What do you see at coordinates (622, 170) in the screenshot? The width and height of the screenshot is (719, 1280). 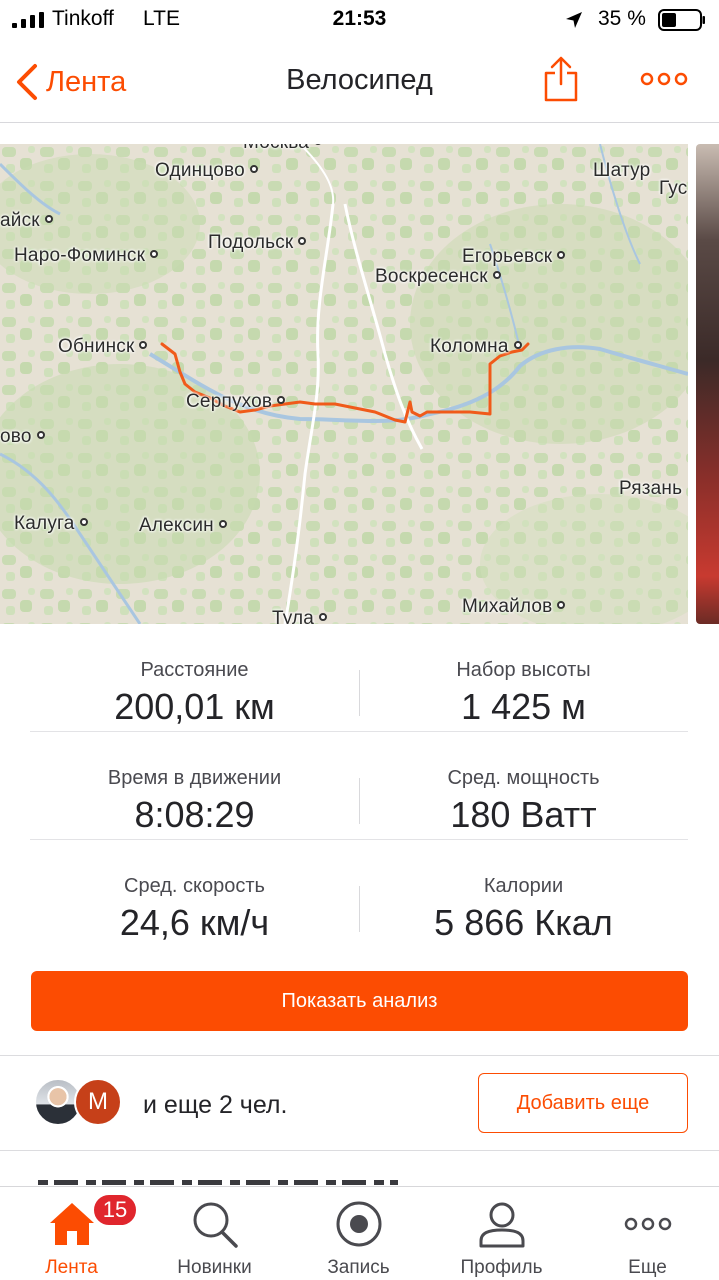 I see `map-label-shatura: Шатур` at bounding box center [622, 170].